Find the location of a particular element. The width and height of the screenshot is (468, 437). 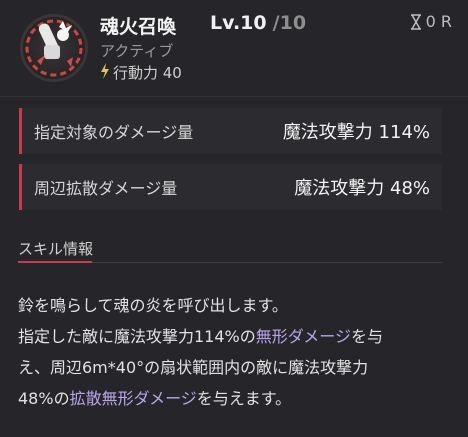

description-line: 鈴を鳴らして魂の炎を呼び出します。 is located at coordinates (153, 305).